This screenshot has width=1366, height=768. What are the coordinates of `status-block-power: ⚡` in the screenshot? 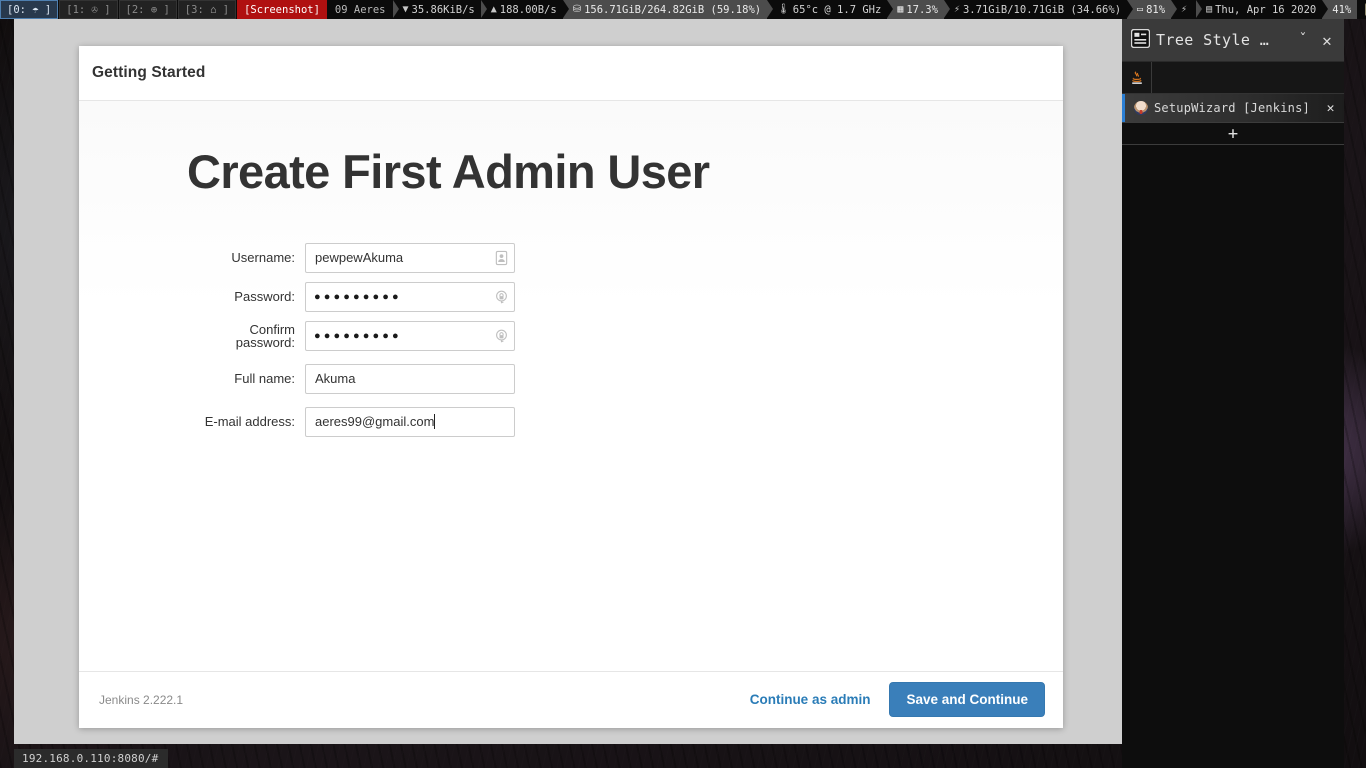 It's located at (1184, 9).